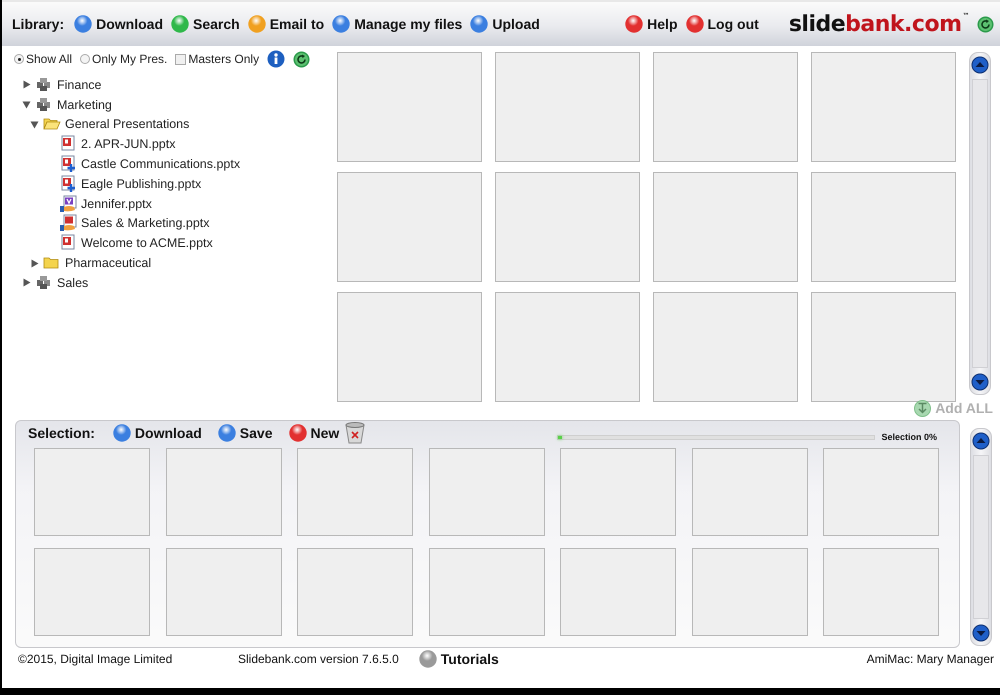 Image resolution: width=1000 pixels, height=695 pixels. Describe the element at coordinates (245, 433) in the screenshot. I see `toolbar-button: Save` at that location.